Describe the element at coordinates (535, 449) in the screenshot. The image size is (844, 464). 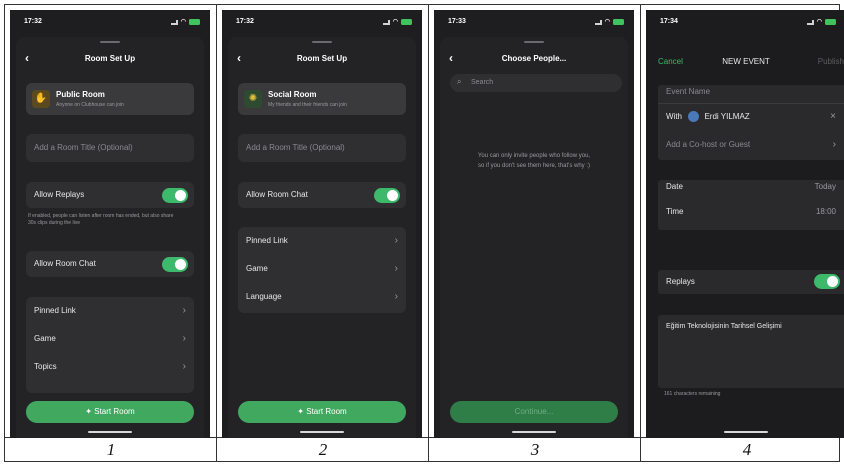
I see `caption-3: 3` at that location.